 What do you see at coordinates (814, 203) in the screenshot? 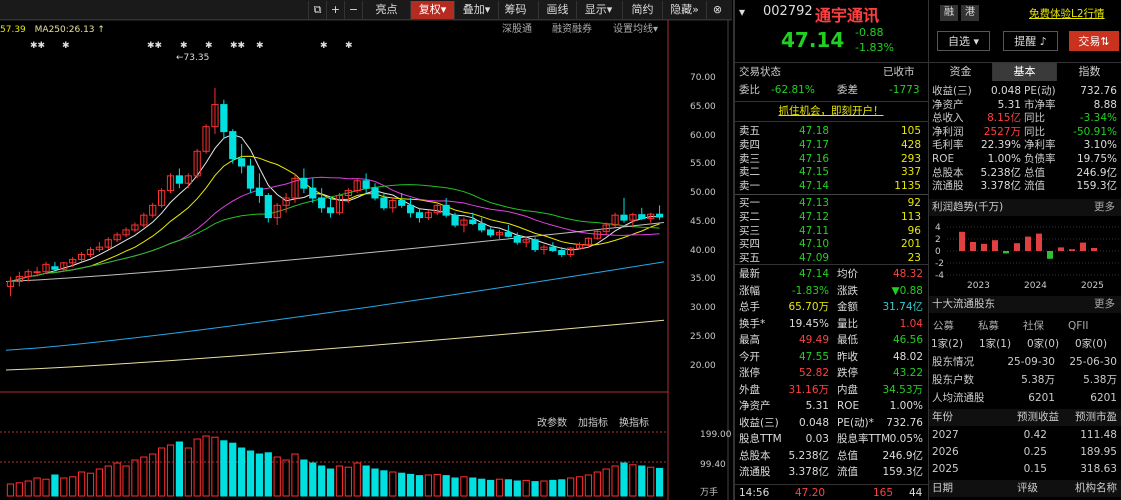
I see `bid-price: 47.13` at bounding box center [814, 203].